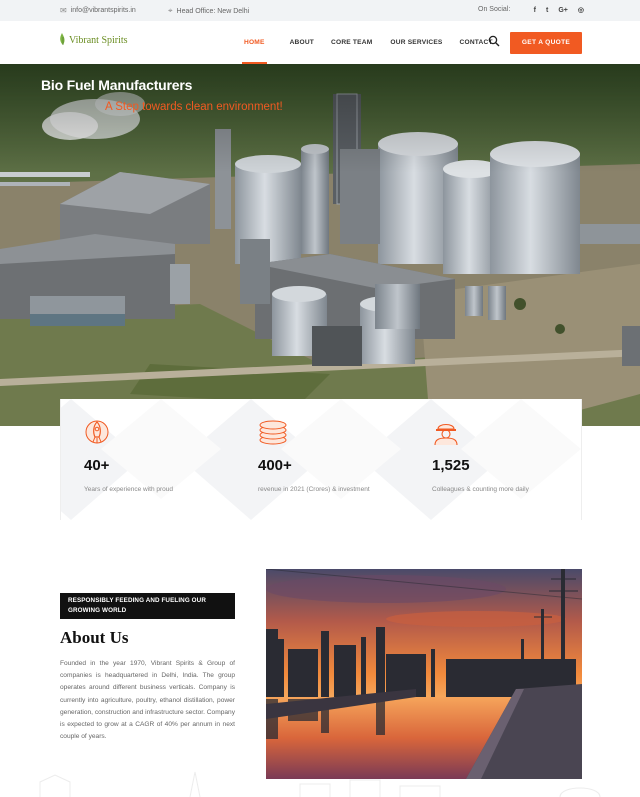 Image resolution: width=640 pixels, height=797 pixels. I want to click on facebook-icon: f, so click(535, 10).